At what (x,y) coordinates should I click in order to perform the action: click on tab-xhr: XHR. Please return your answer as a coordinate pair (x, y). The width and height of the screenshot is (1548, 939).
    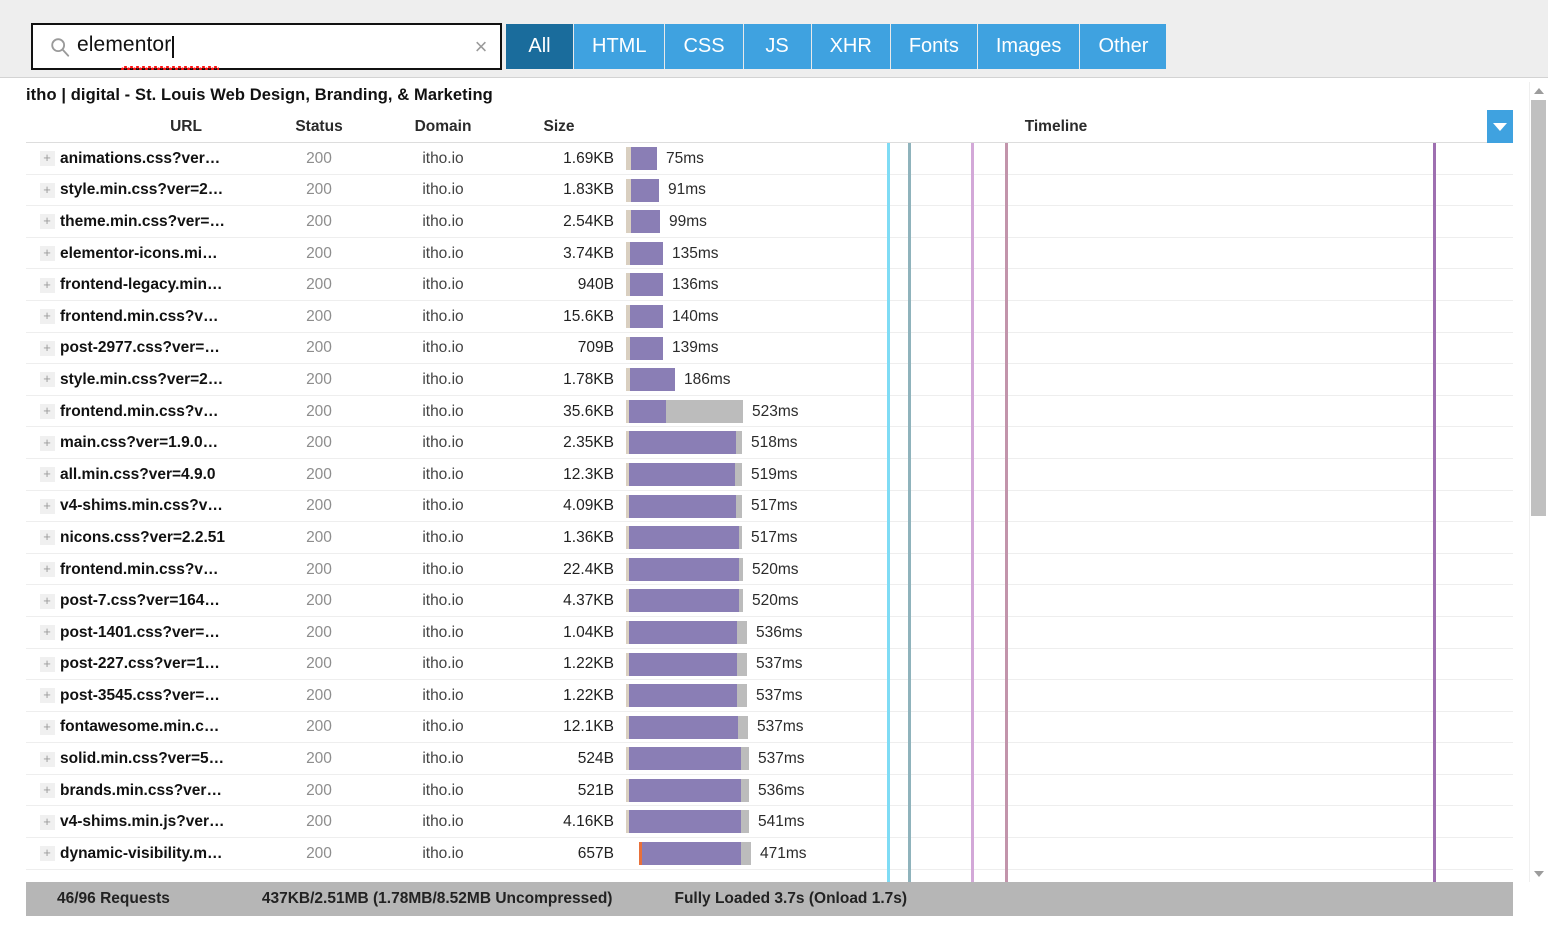
    Looking at the image, I should click on (851, 46).